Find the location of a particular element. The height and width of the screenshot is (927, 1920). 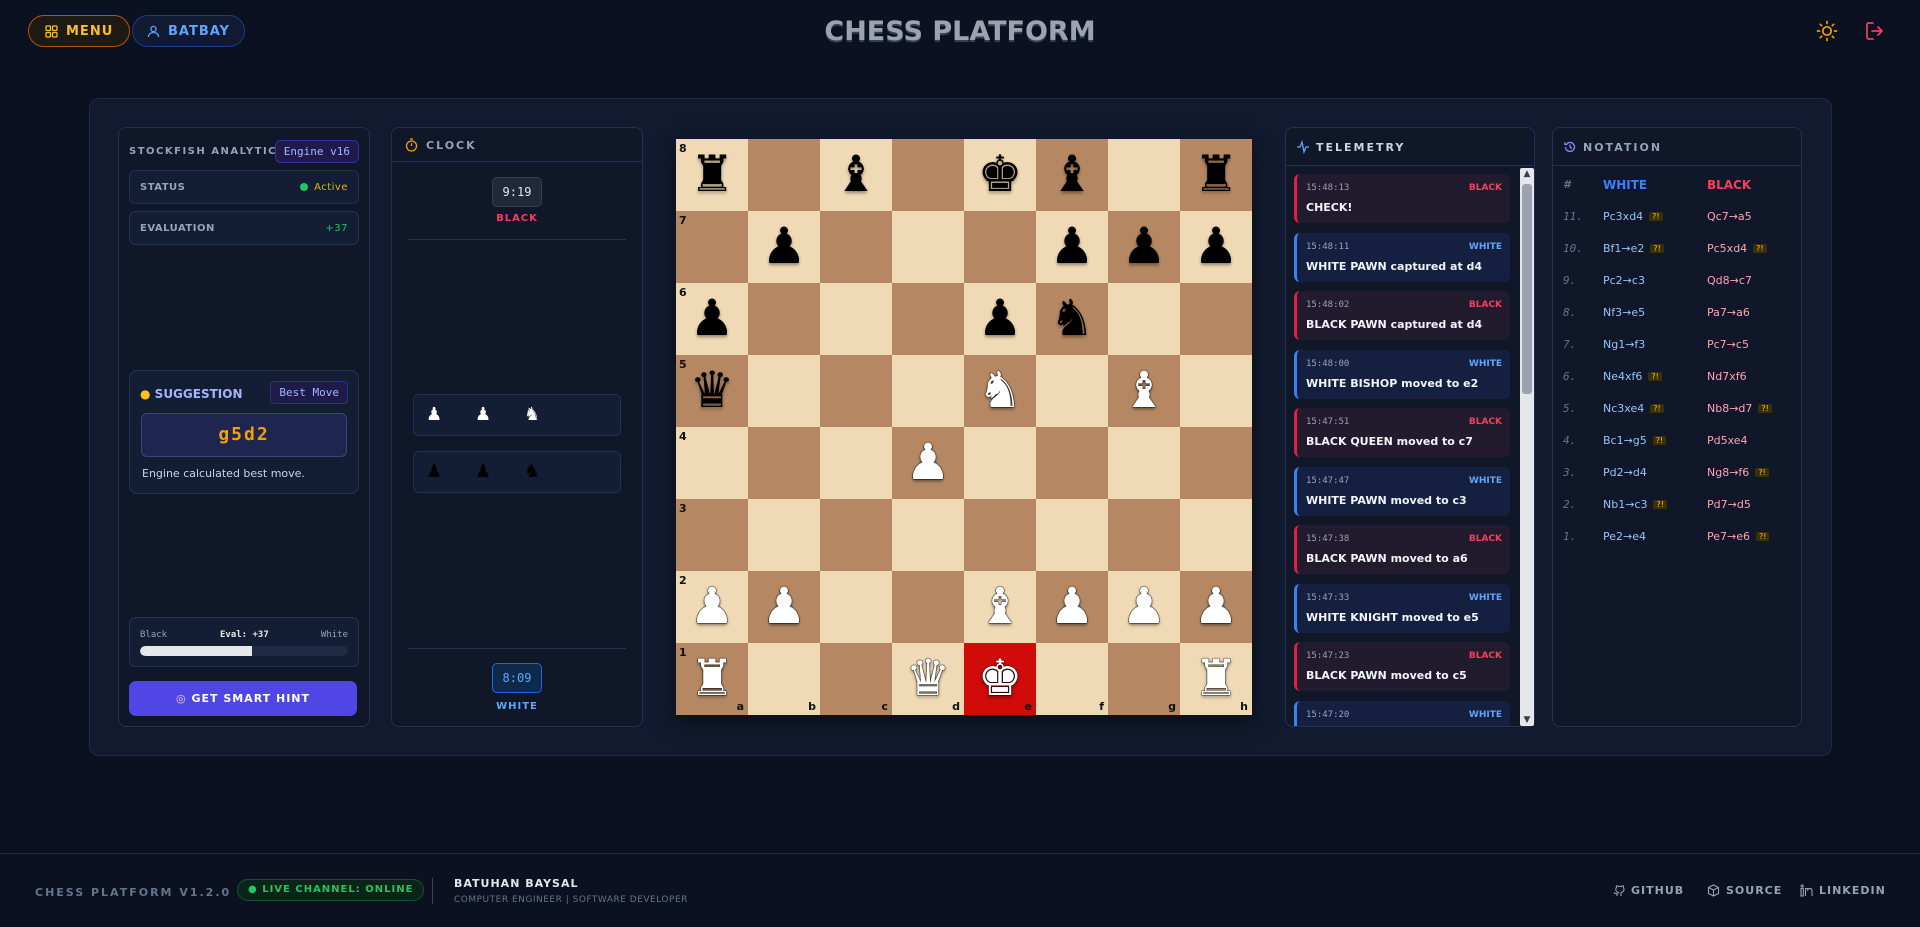

square-a7: 7 is located at coordinates (712, 247).